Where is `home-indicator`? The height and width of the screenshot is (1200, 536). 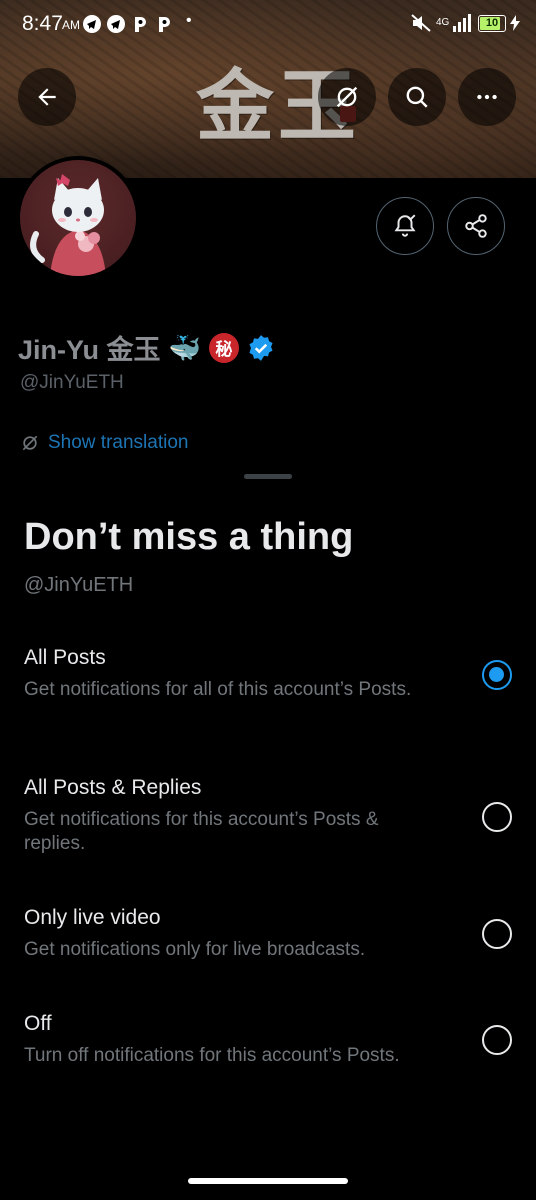
home-indicator is located at coordinates (268, 1181).